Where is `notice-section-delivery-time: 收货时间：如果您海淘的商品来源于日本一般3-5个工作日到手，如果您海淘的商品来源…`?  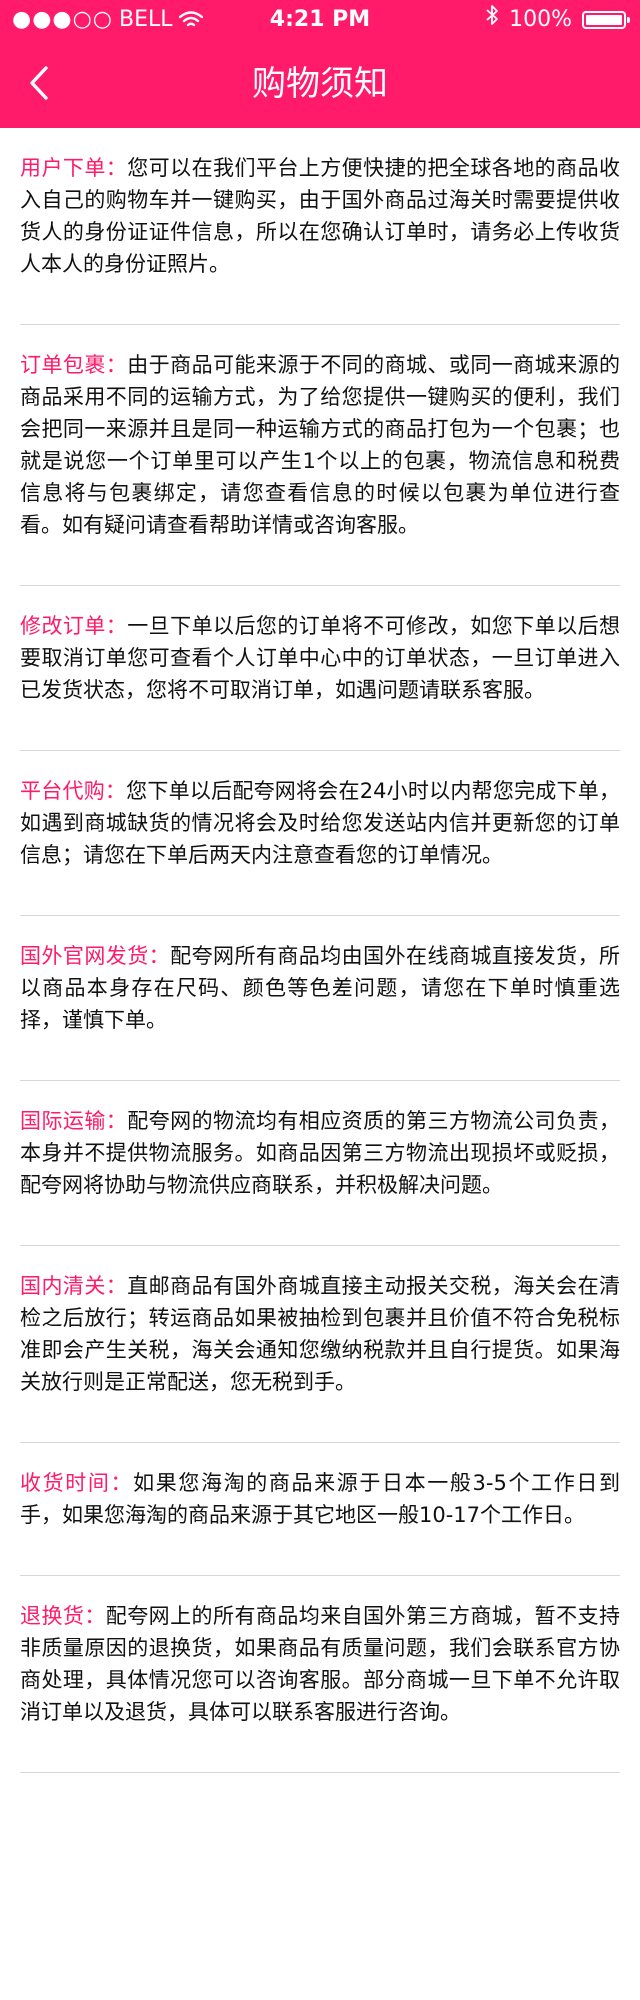 notice-section-delivery-time: 收货时间：如果您海淘的商品来源于日本一般3-5个工作日到手，如果您海淘的商品来源… is located at coordinates (320, 1509).